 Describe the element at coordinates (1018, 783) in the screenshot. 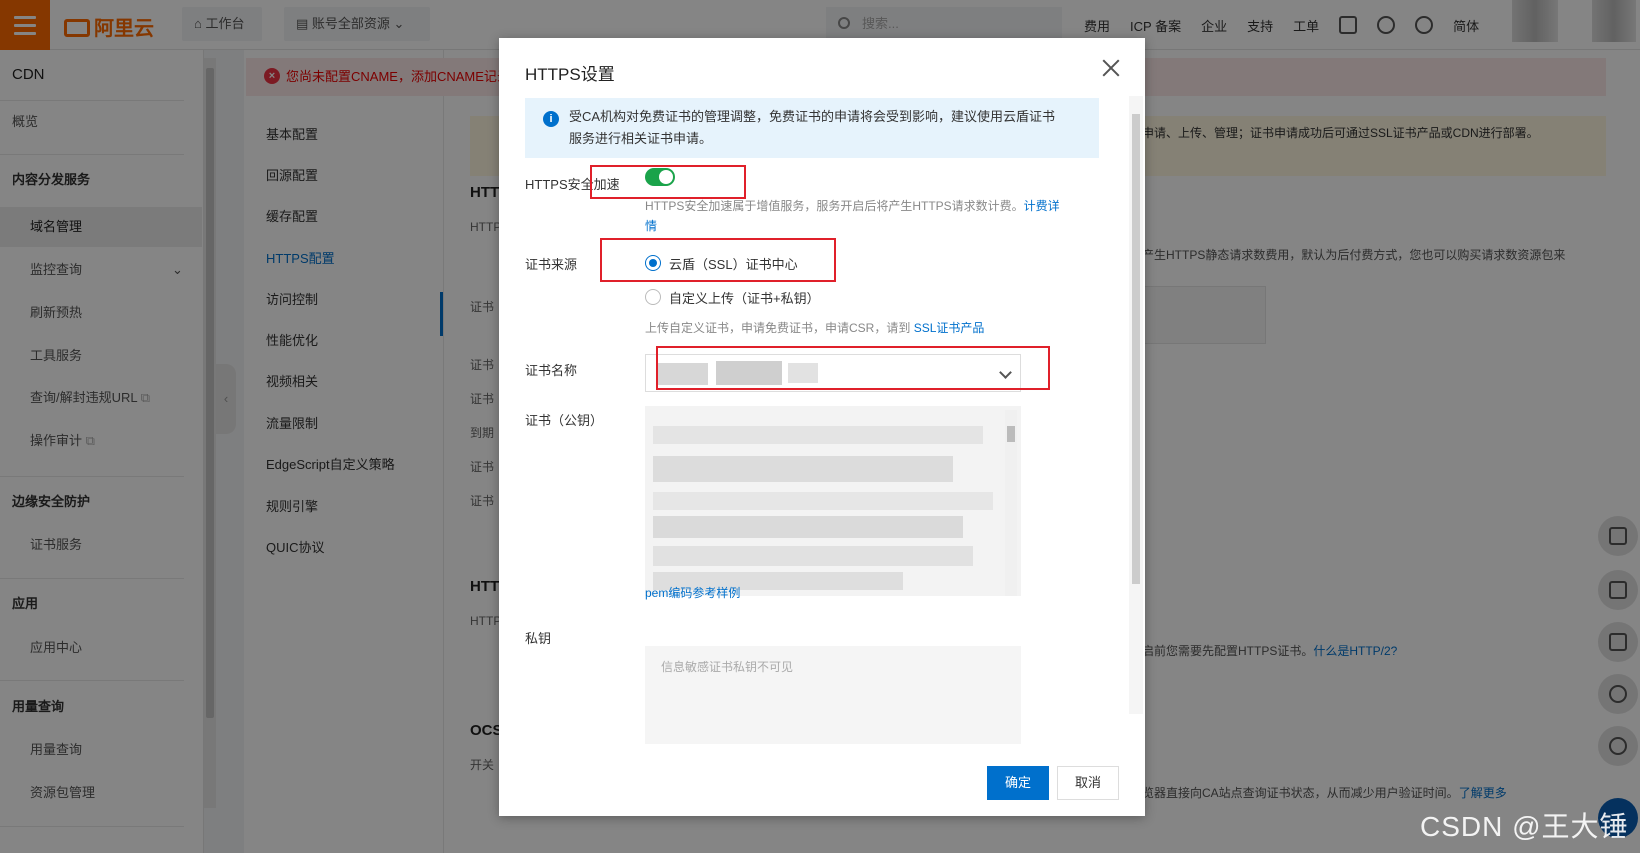

I see `confirm-button: 确定` at that location.